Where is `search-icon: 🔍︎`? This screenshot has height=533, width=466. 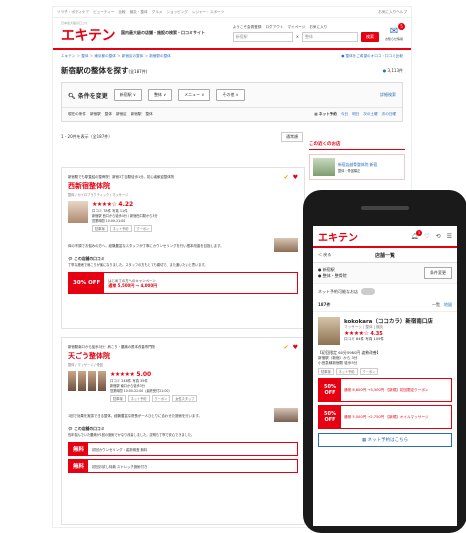 search-icon: 🔍︎ is located at coordinates (72, 96).